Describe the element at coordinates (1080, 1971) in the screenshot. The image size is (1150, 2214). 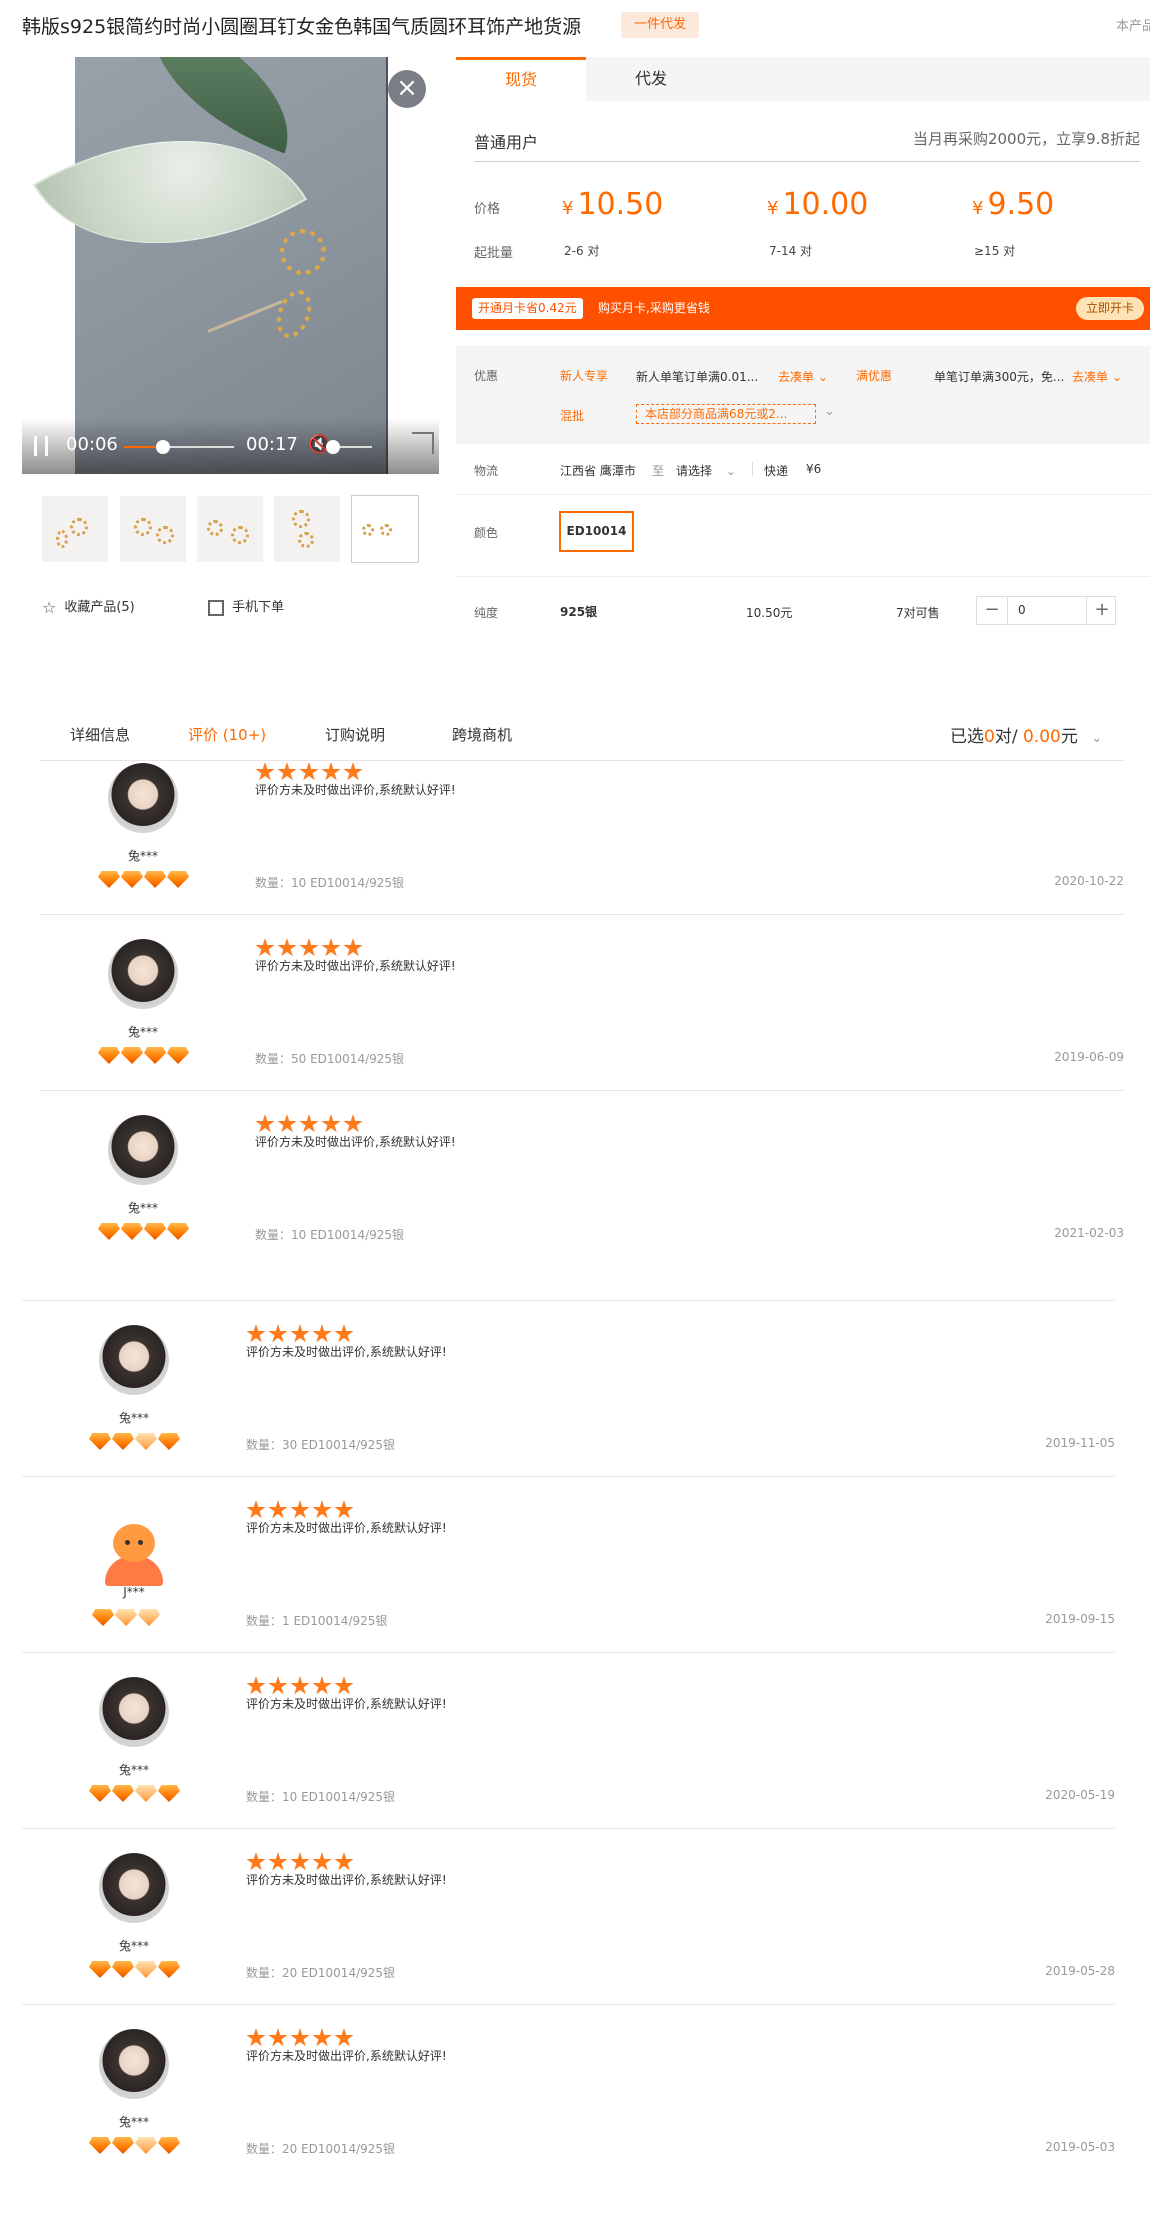
I see `review-date: 2019-05-28` at that location.